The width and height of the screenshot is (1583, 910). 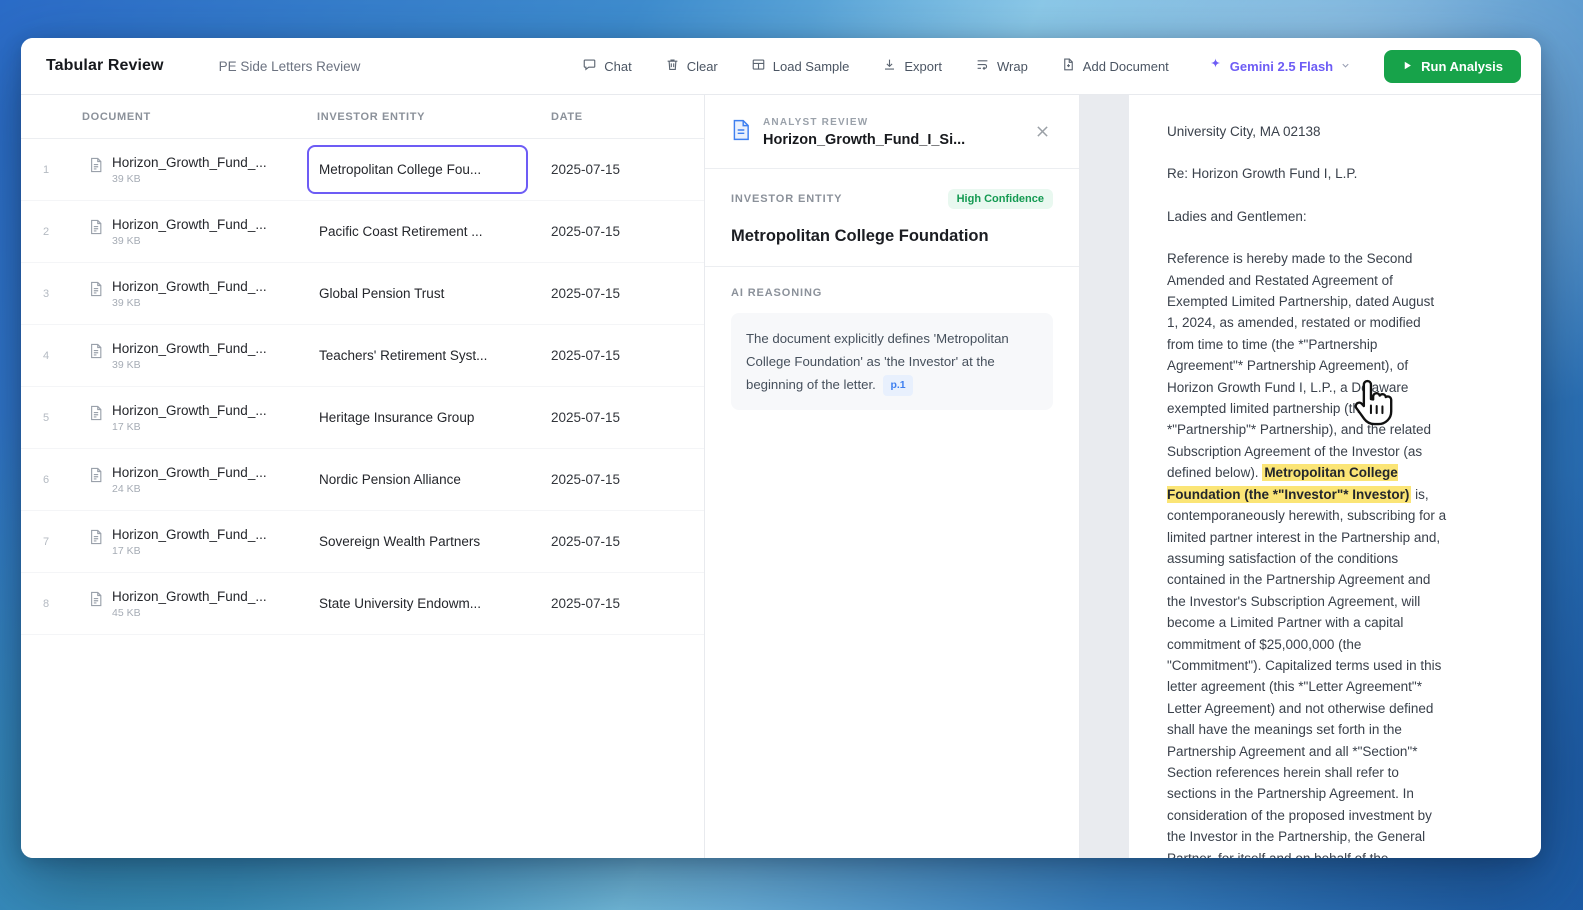 I want to click on run-analysis-button: Run Analysis, so click(x=1452, y=66).